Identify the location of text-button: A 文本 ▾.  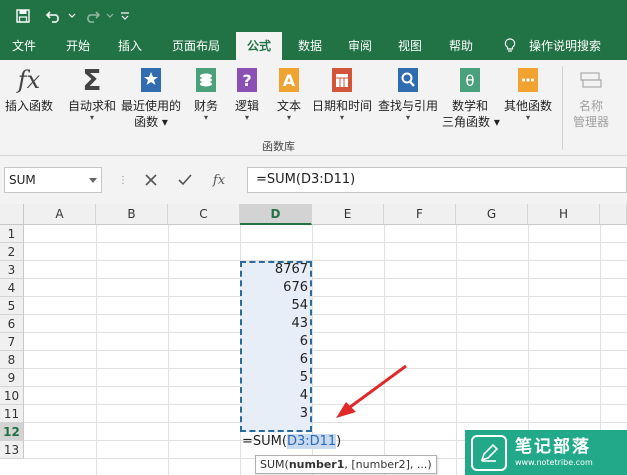
(289, 94).